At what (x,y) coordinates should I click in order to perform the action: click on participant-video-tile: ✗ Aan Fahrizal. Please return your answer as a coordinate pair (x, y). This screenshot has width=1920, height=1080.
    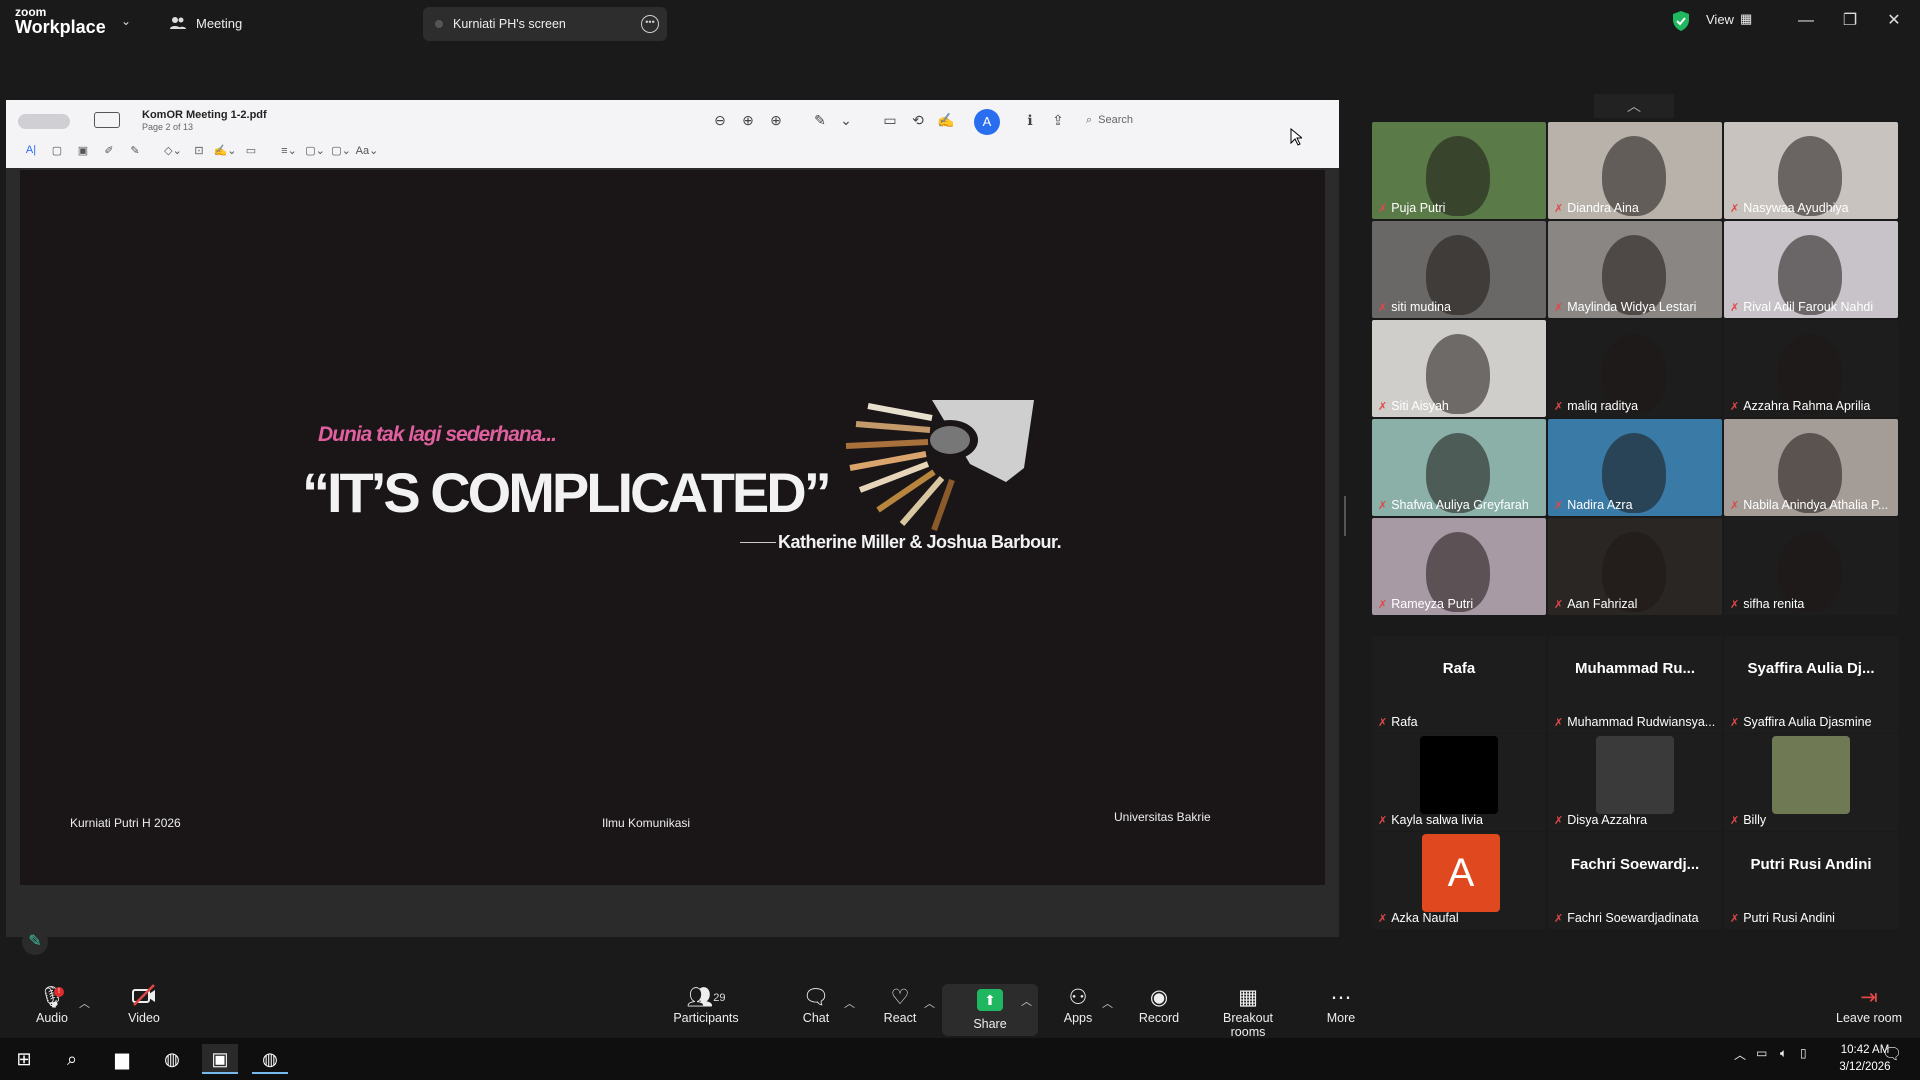
    Looking at the image, I should click on (1635, 566).